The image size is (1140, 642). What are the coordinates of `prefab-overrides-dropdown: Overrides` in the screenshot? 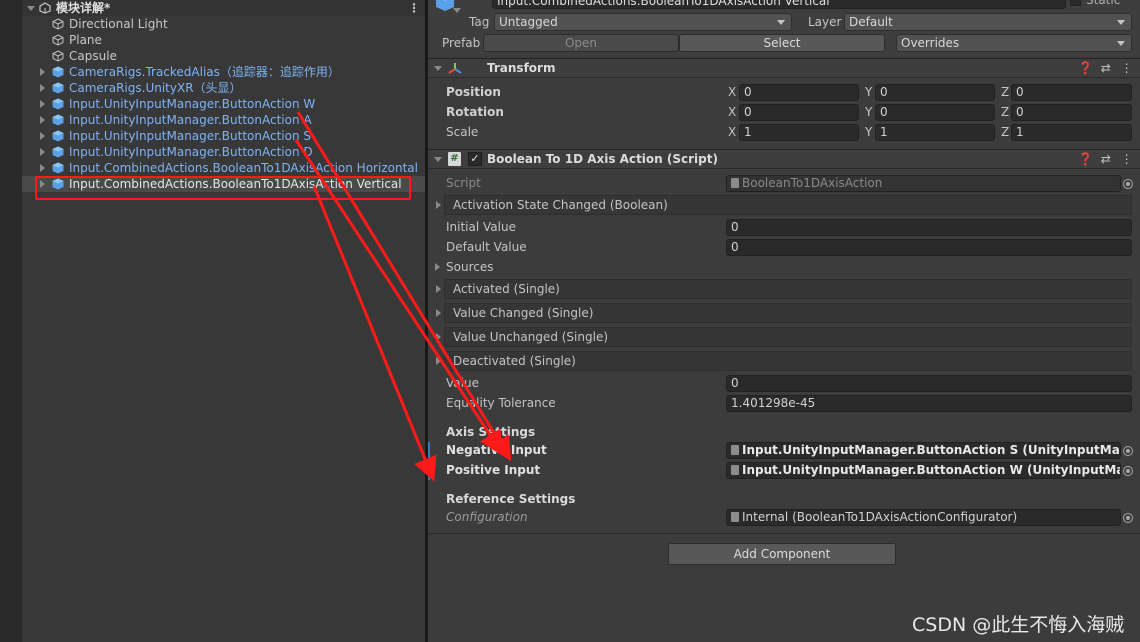 It's located at (1014, 43).